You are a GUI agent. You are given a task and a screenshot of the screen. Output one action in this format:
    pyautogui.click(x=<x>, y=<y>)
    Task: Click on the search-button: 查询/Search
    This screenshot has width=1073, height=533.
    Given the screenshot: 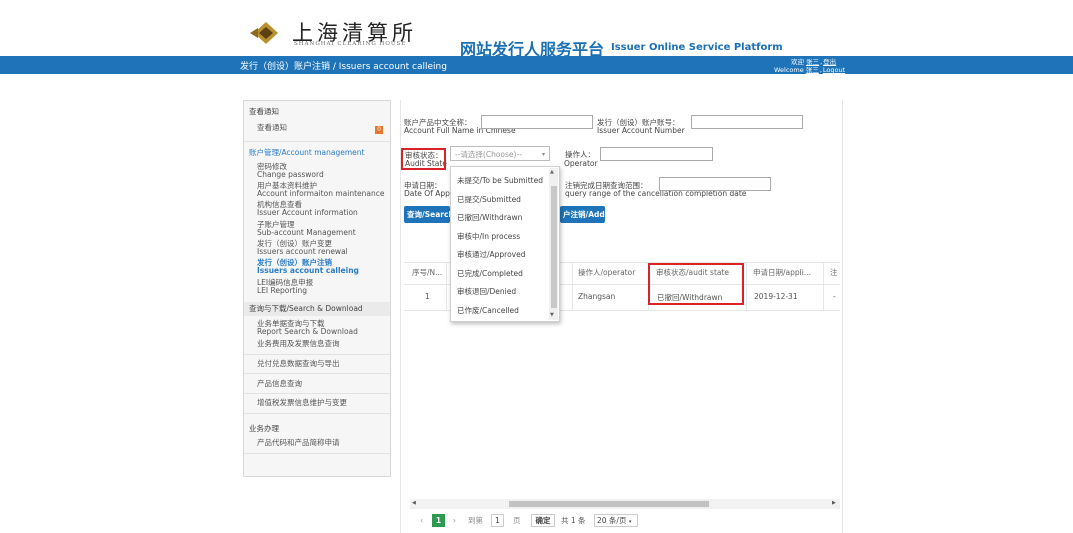 What is the action you would take?
    pyautogui.click(x=427, y=214)
    